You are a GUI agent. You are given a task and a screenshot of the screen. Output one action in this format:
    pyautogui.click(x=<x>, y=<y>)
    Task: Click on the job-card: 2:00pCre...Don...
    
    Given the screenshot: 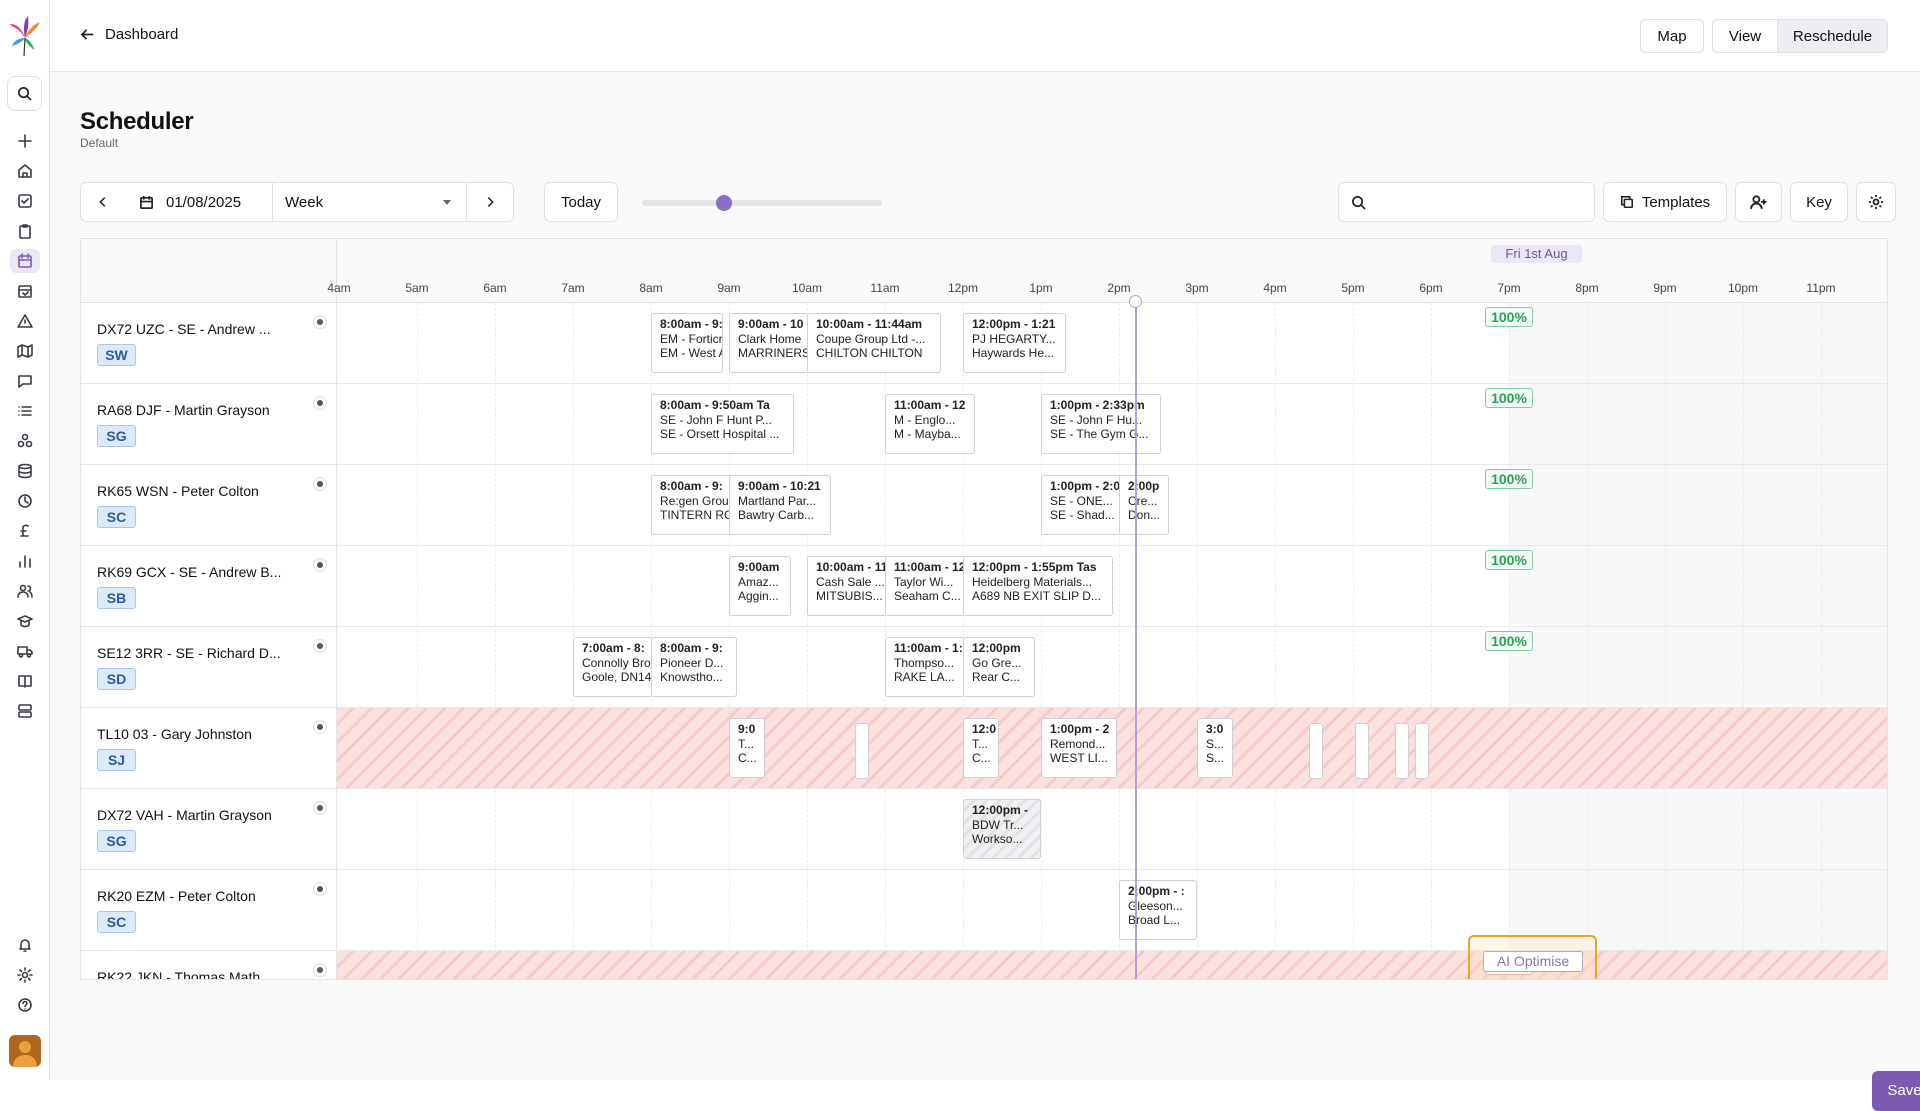 What is the action you would take?
    pyautogui.click(x=1144, y=505)
    